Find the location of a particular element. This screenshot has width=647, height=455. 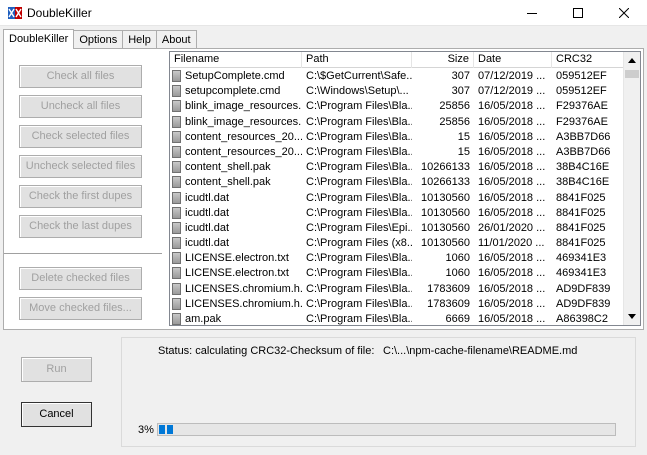

cell-size: 1783609 is located at coordinates (448, 303).